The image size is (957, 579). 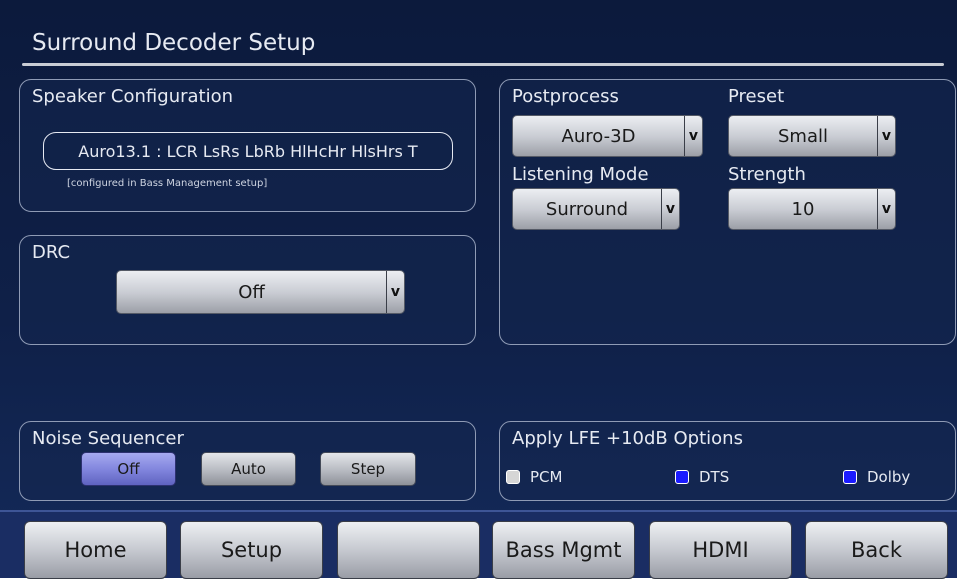 What do you see at coordinates (803, 136) in the screenshot?
I see `preset-value: Small` at bounding box center [803, 136].